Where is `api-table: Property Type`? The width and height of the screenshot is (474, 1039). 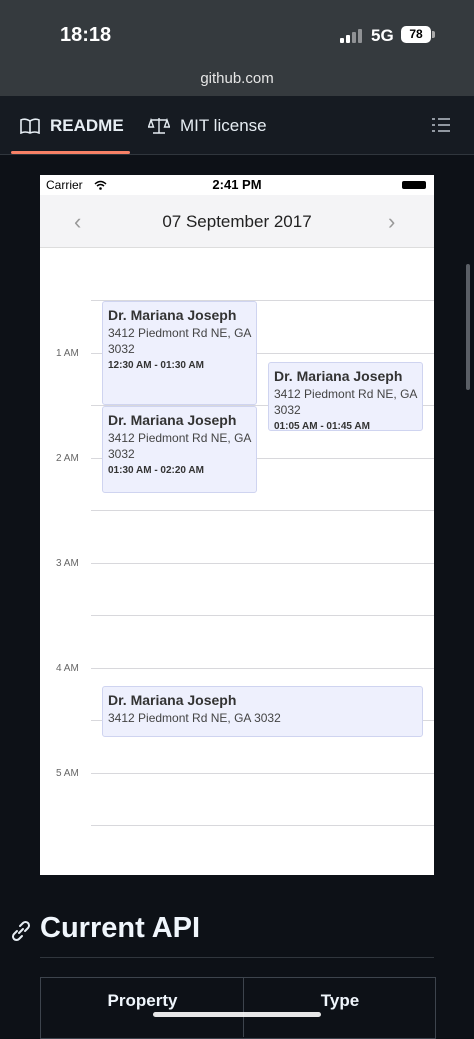
api-table: Property Type is located at coordinates (238, 1008).